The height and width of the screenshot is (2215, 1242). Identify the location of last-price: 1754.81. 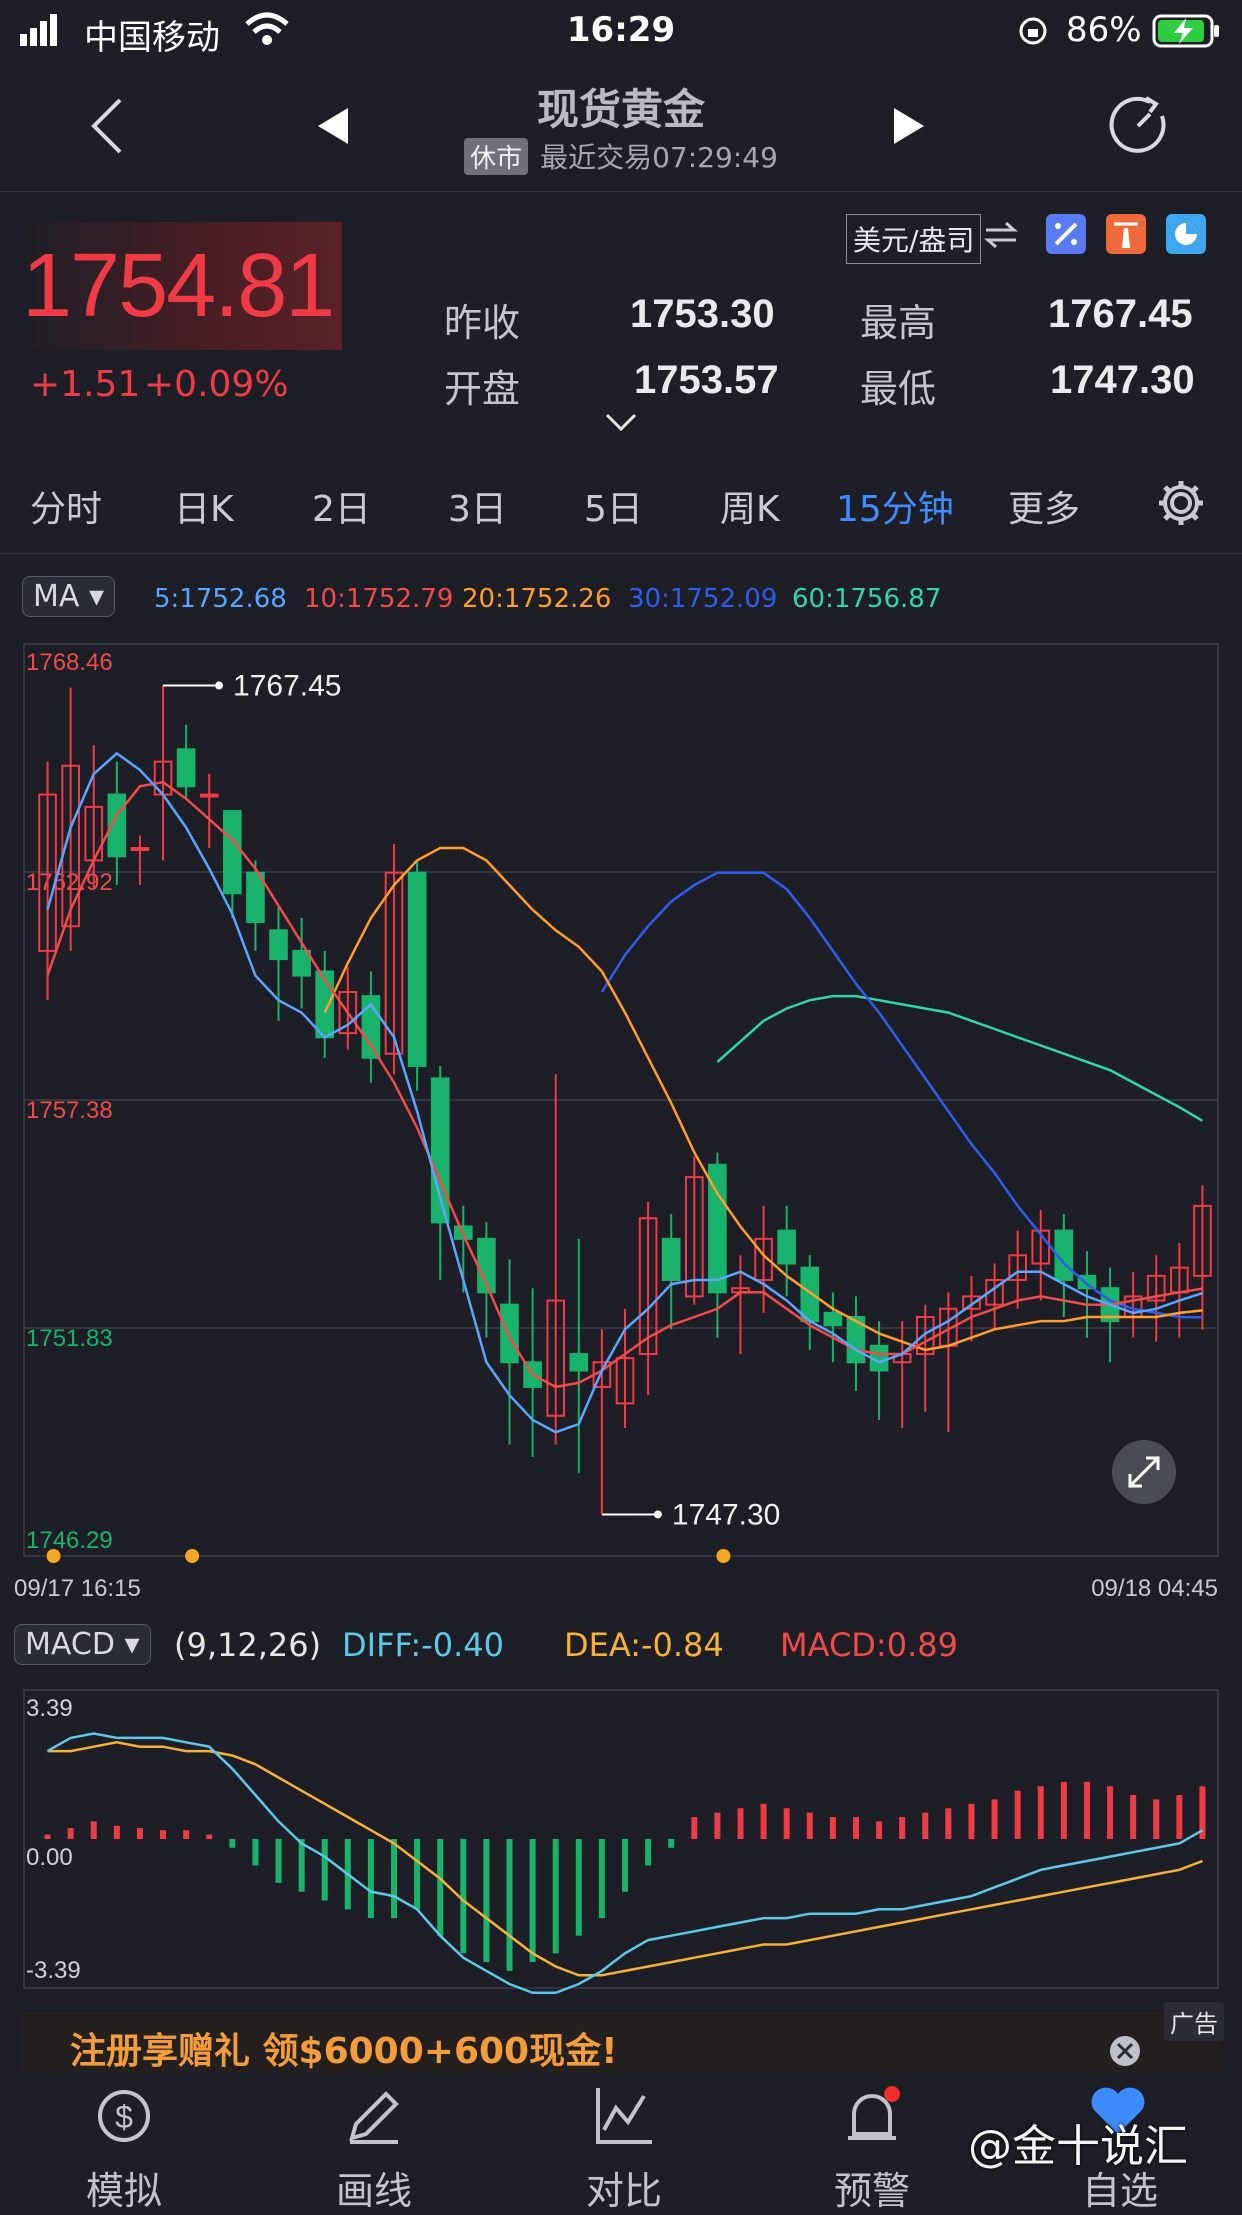
(182, 286).